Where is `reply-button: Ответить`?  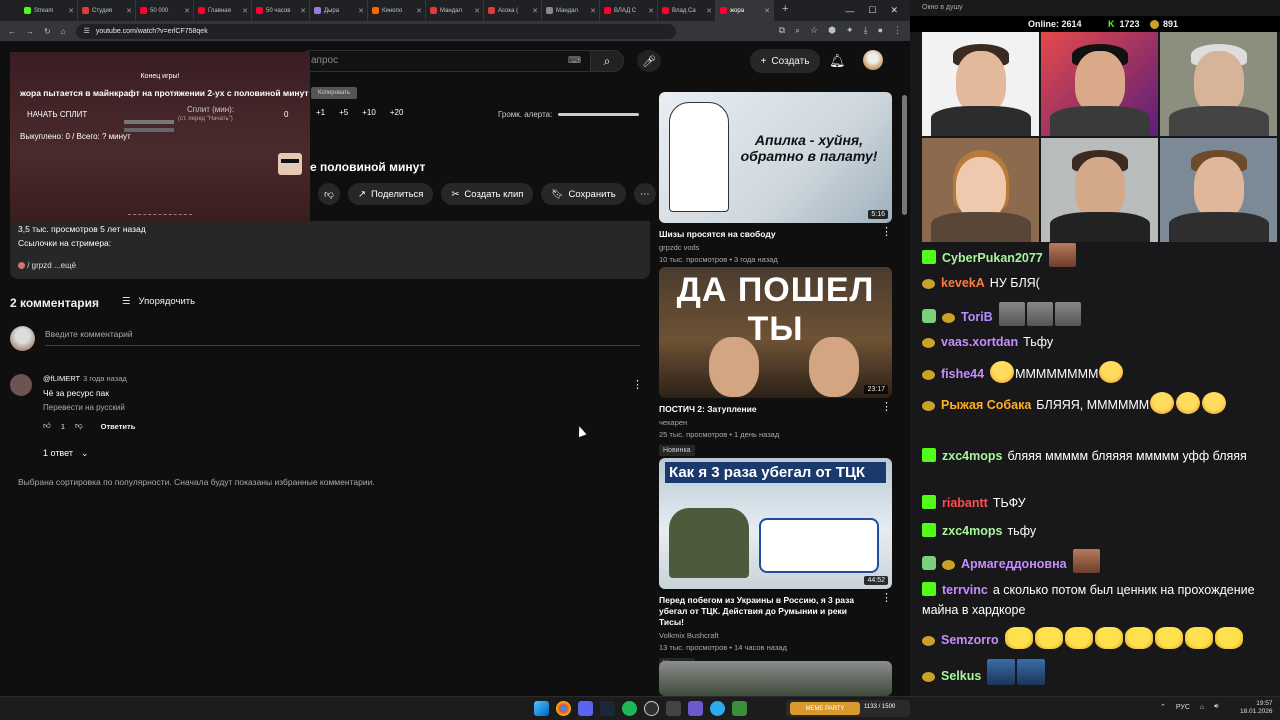 reply-button: Ответить is located at coordinates (118, 426).